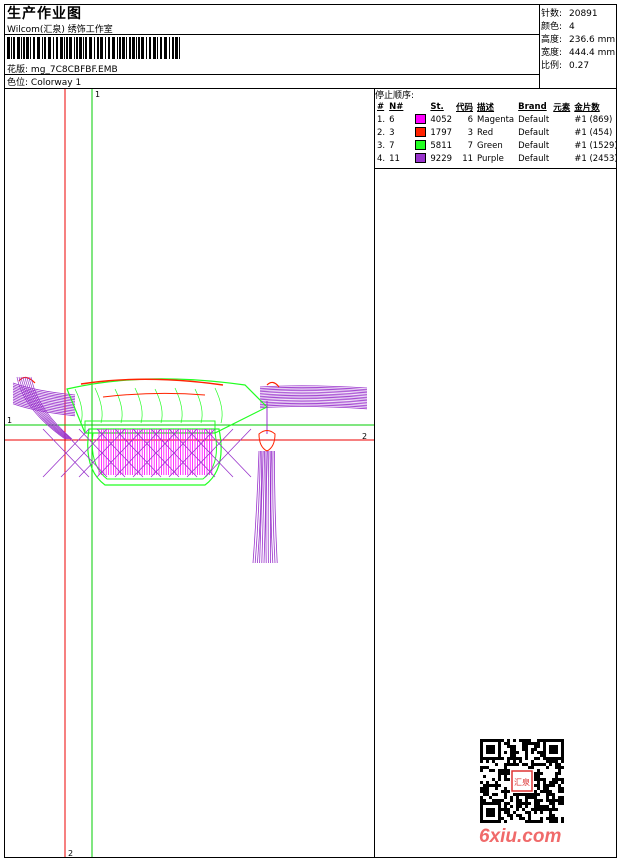 The height and width of the screenshot is (860, 620). What do you see at coordinates (592, 40) in the screenshot?
I see `stat-value: 236.6 mm` at bounding box center [592, 40].